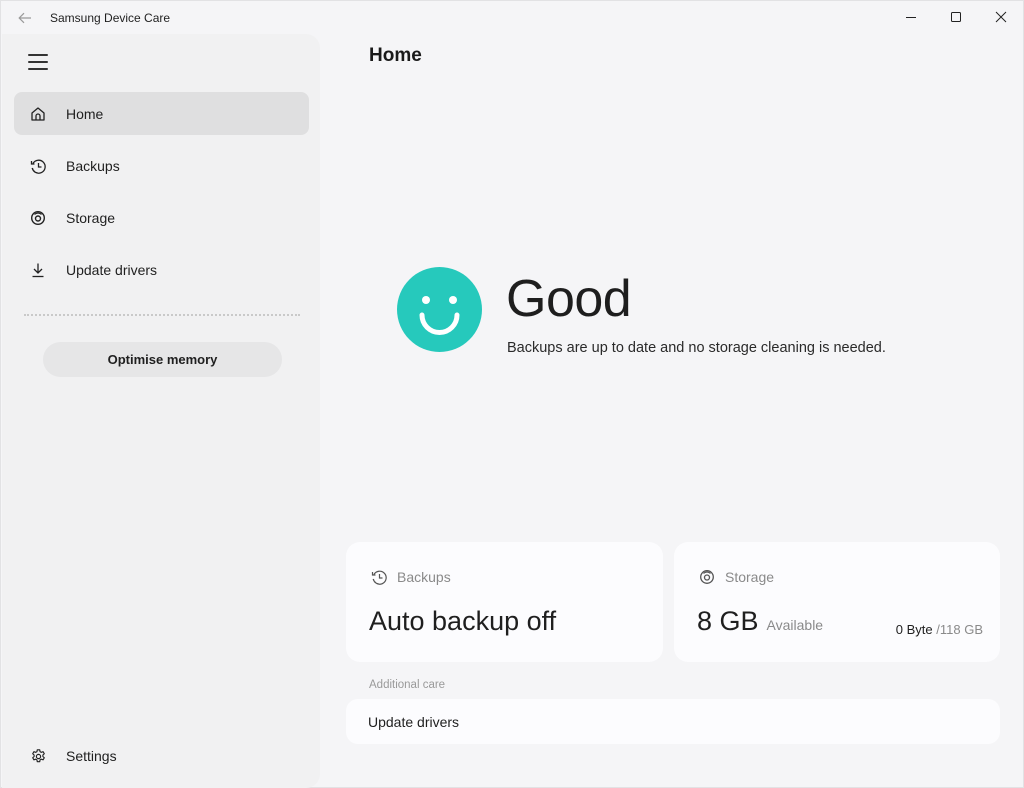 The width and height of the screenshot is (1024, 788). Describe the element at coordinates (463, 621) in the screenshot. I see `backups-status-value: Auto backup off` at that location.